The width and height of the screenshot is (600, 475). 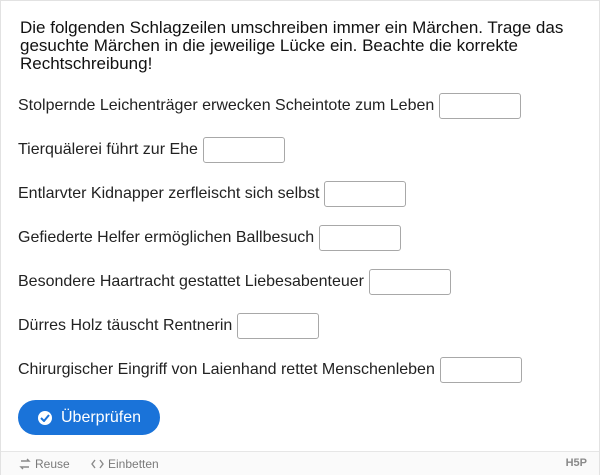 What do you see at coordinates (97, 464) in the screenshot?
I see `code-icon` at bounding box center [97, 464].